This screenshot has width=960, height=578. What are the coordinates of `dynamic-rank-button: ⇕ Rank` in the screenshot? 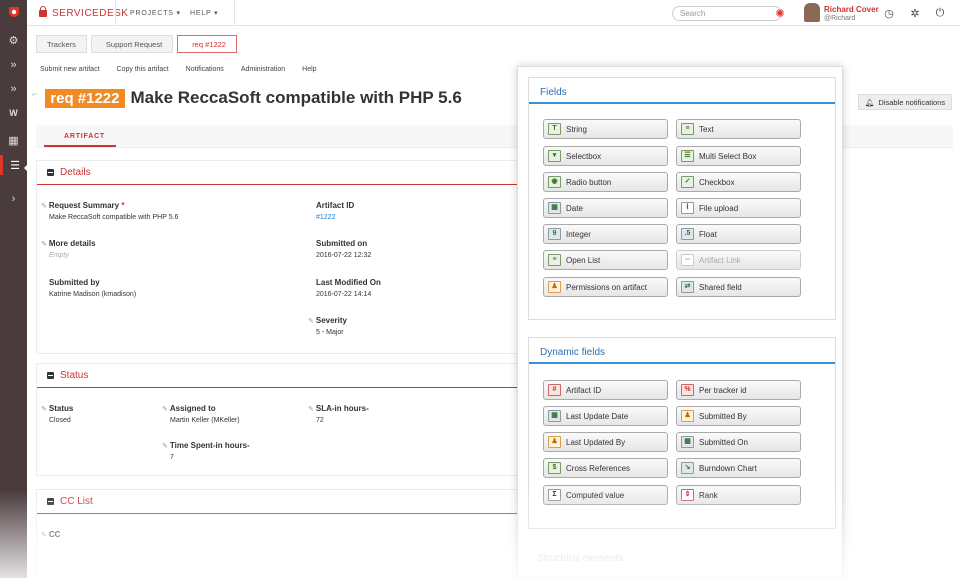 It's located at (738, 495).